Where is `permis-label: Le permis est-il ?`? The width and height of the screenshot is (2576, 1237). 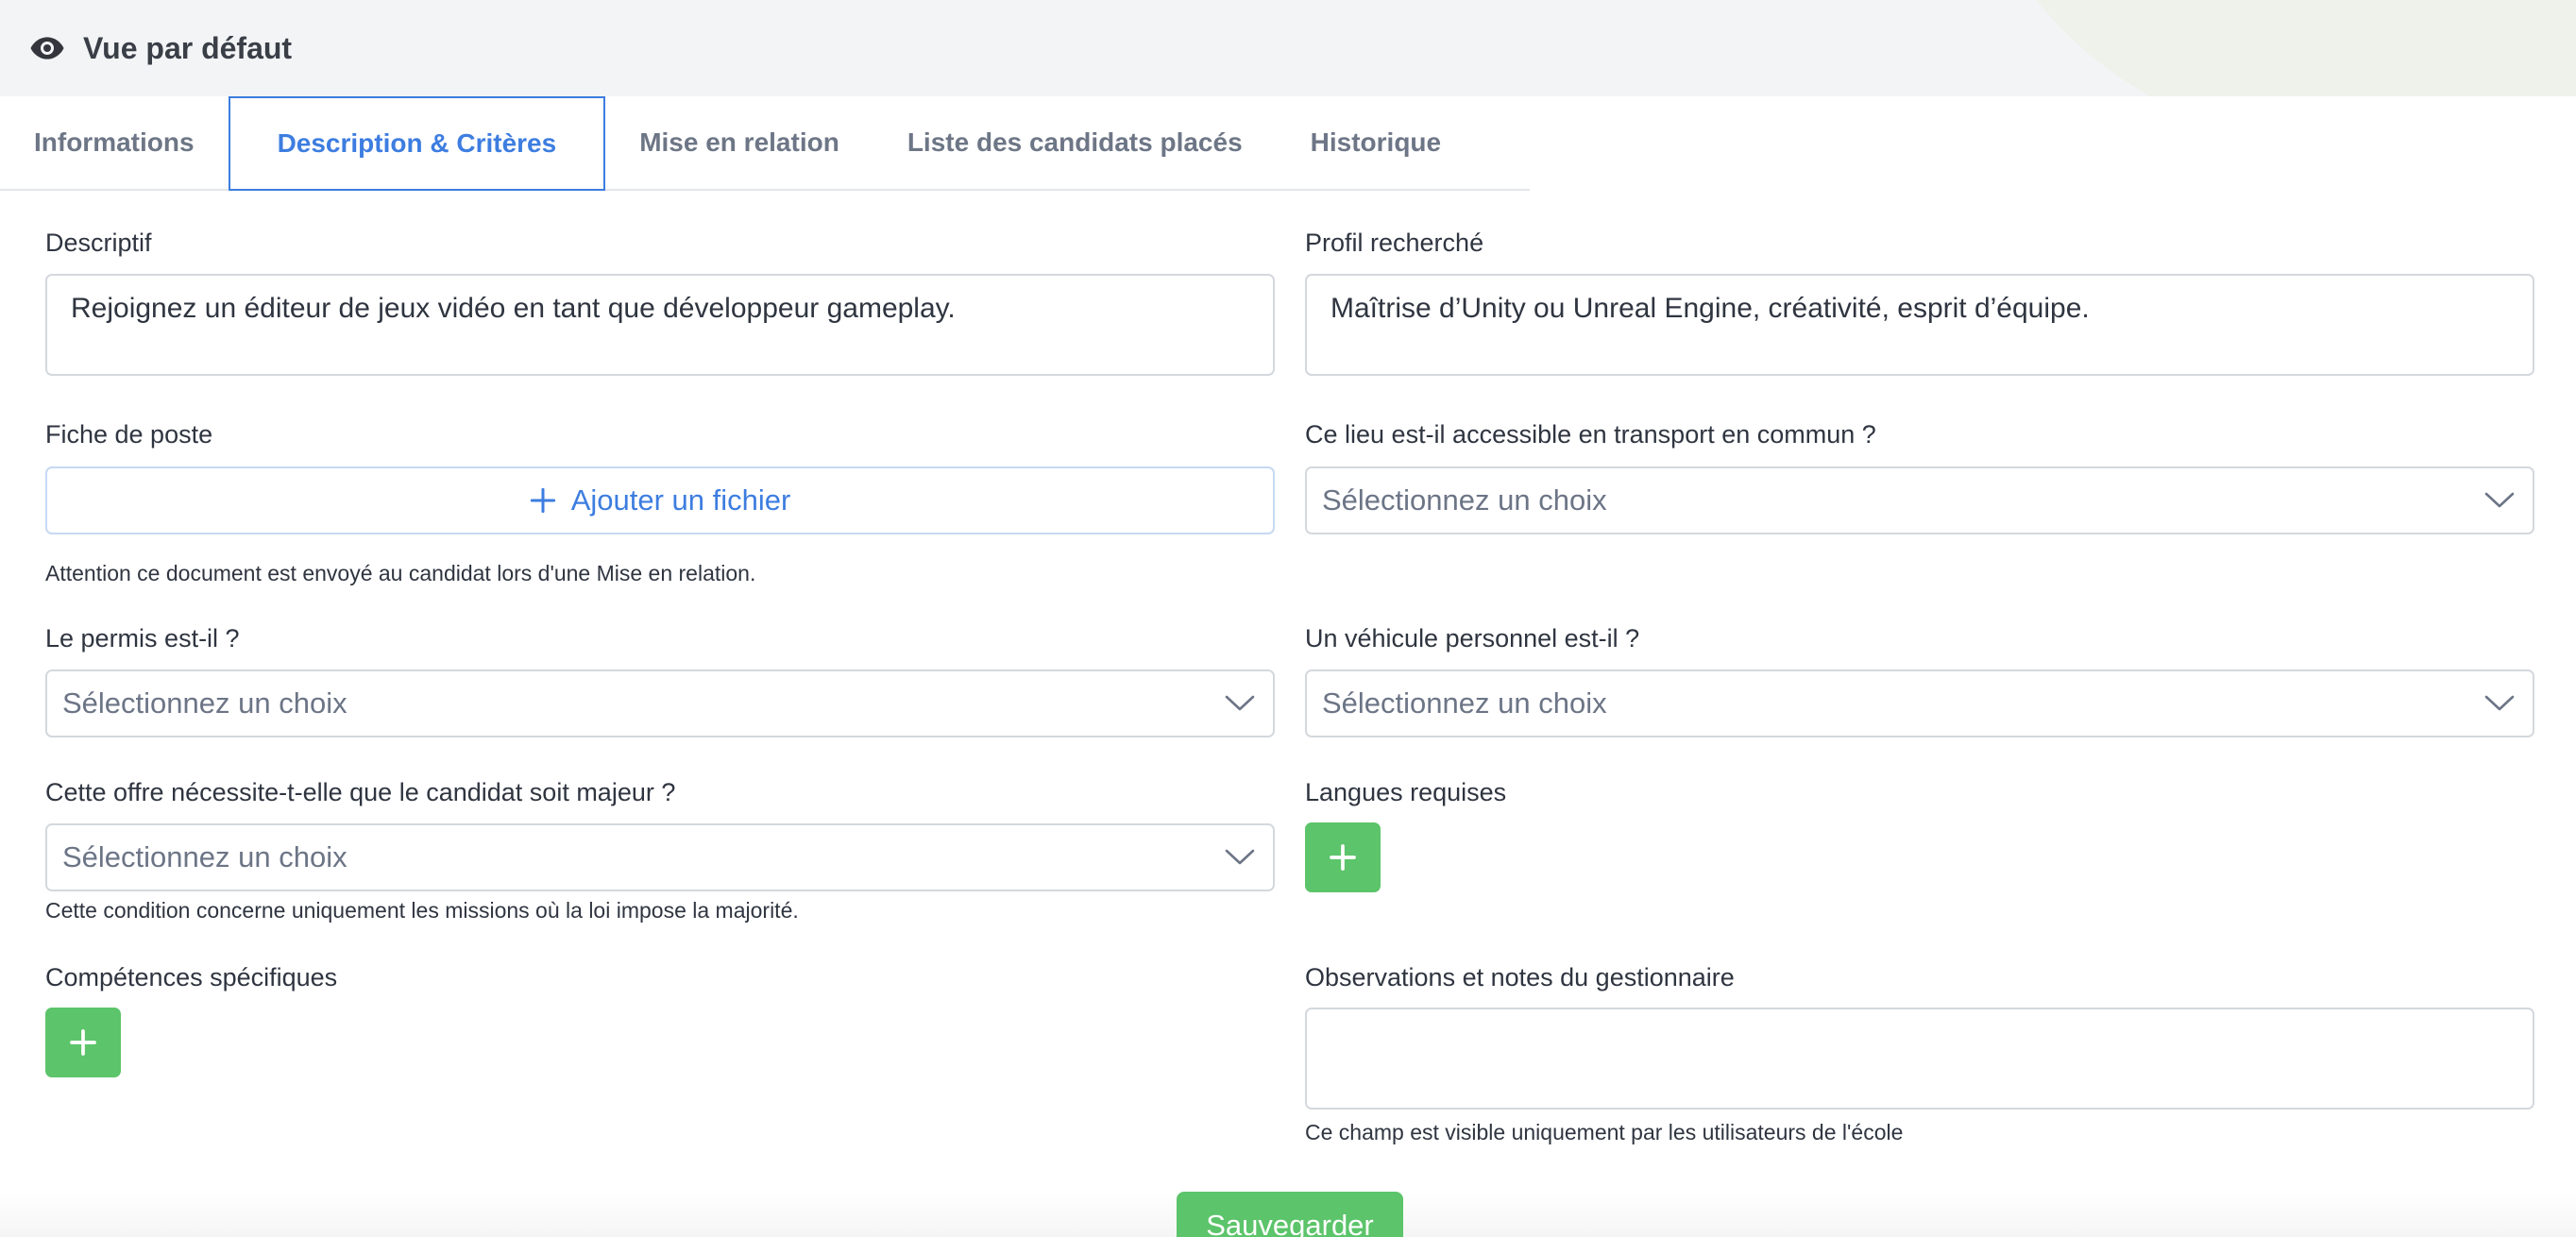 permis-label: Le permis est-il ? is located at coordinates (142, 638).